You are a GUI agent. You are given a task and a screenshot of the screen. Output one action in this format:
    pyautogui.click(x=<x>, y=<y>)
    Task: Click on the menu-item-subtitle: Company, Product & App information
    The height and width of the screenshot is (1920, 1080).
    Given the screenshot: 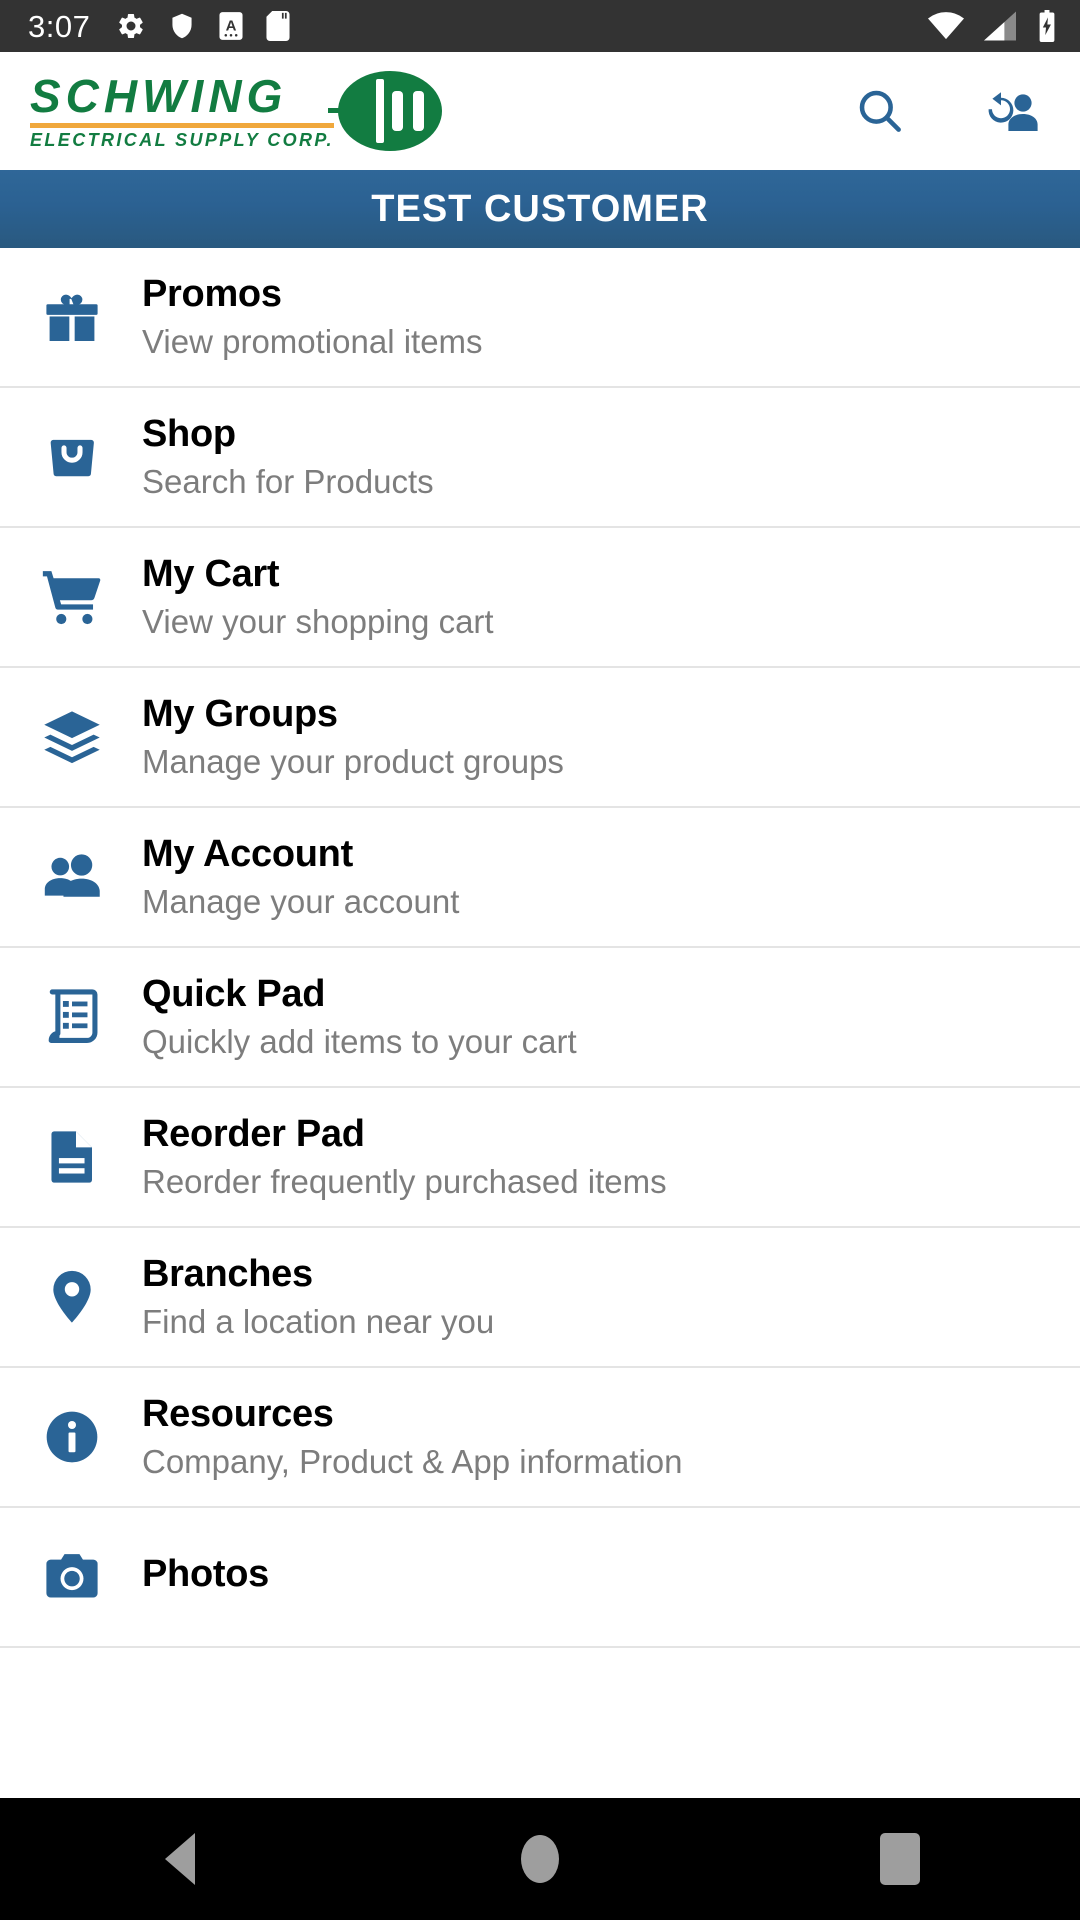 What is the action you would take?
    pyautogui.click(x=412, y=1461)
    